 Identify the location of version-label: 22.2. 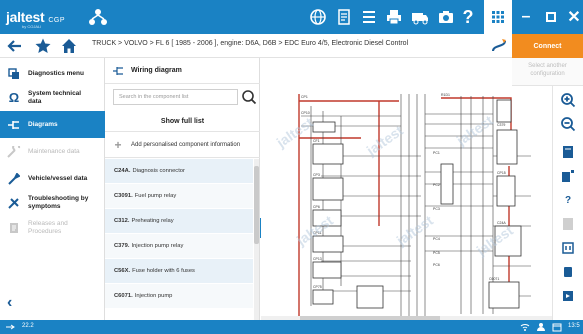
(28, 326).